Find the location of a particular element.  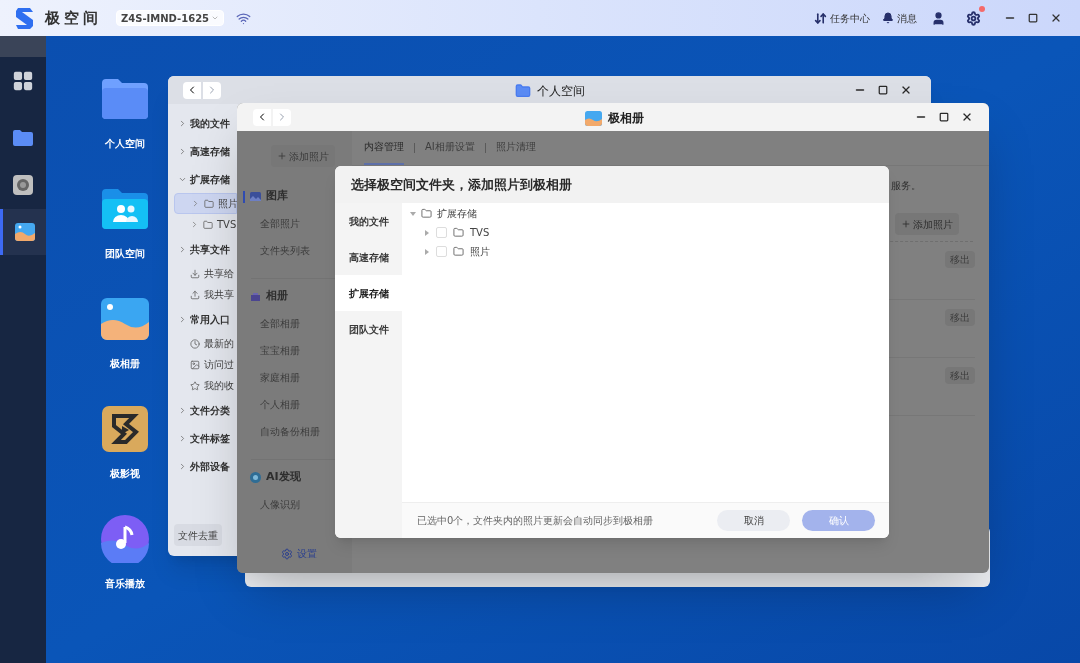

desktop-icon-label: 个人空间 is located at coordinates (125, 143).